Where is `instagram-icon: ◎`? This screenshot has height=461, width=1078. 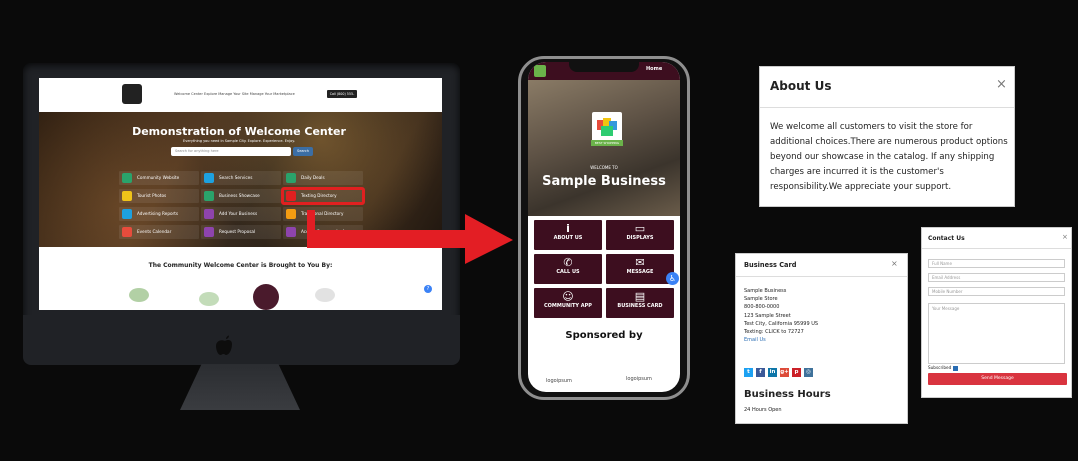
instagram-icon: ◎ is located at coordinates (808, 372).